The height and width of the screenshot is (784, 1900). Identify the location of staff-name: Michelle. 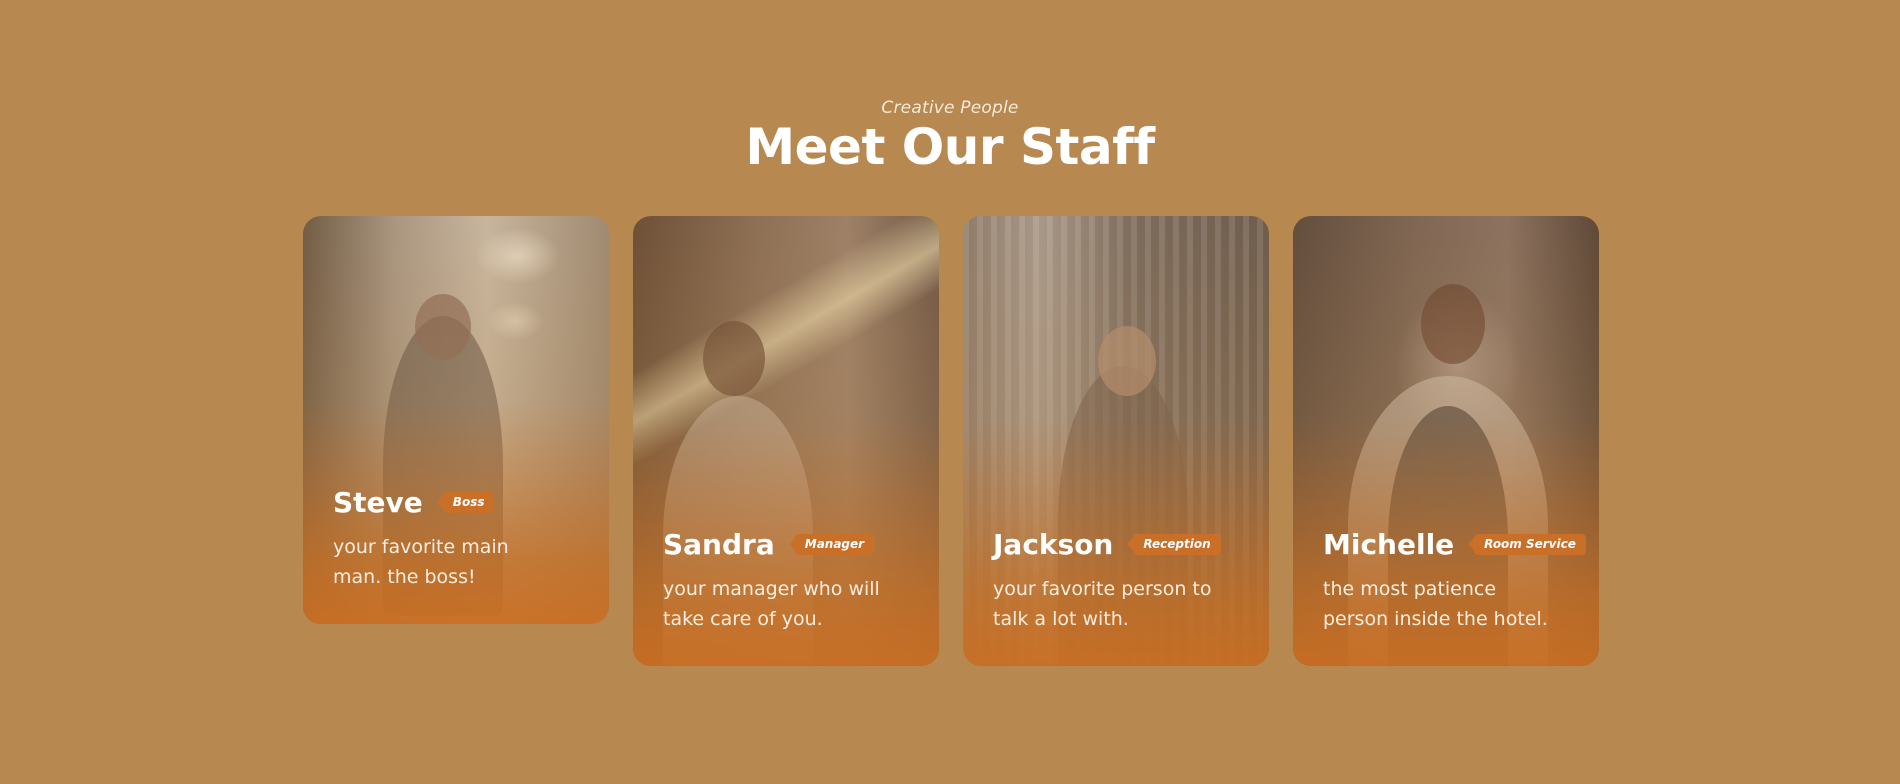
(1389, 544).